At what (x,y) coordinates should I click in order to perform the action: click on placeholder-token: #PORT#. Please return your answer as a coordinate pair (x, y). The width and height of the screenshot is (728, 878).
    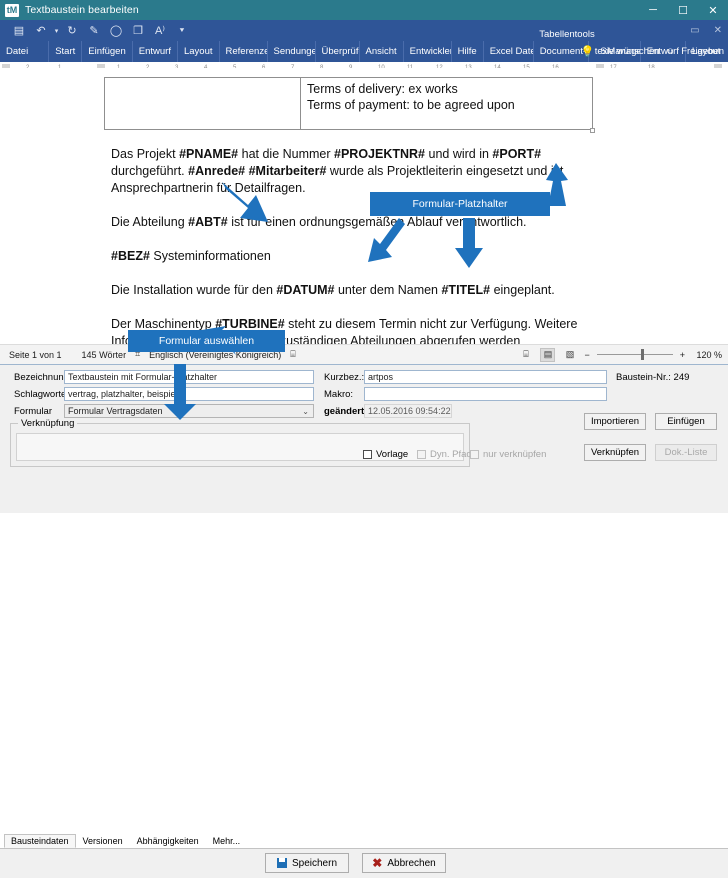
    Looking at the image, I should click on (517, 154).